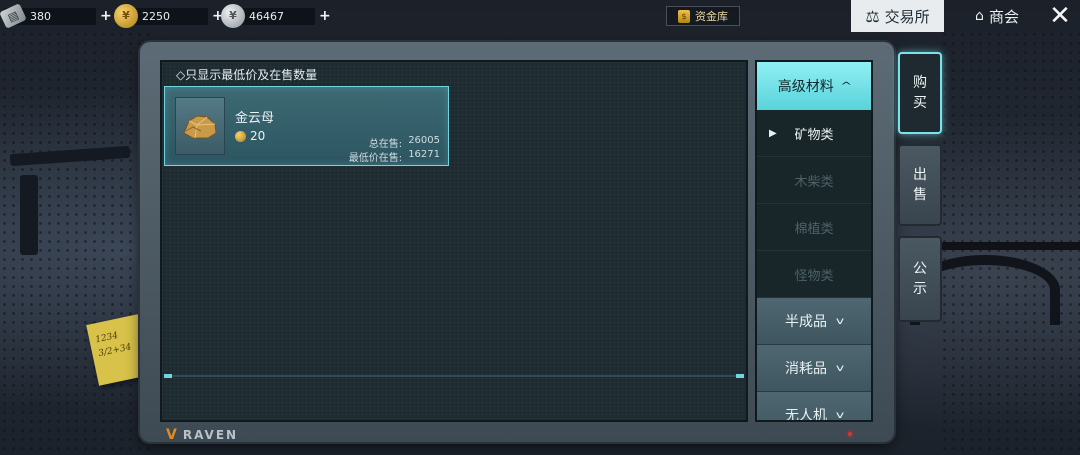  I want to click on currency-box: ¥ 2250, so click(161, 15).